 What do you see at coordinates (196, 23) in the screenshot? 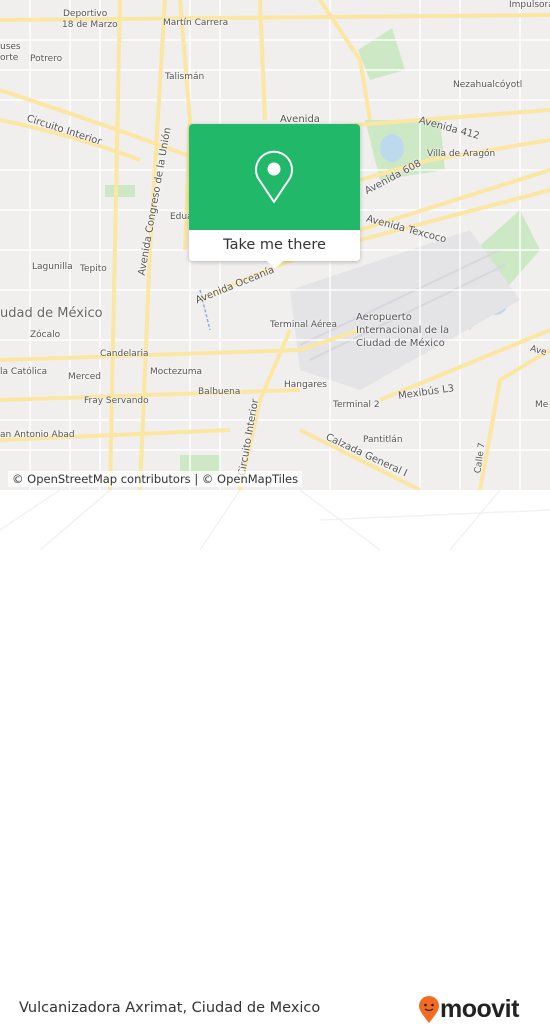
I see `map-label: Martín Carrera` at bounding box center [196, 23].